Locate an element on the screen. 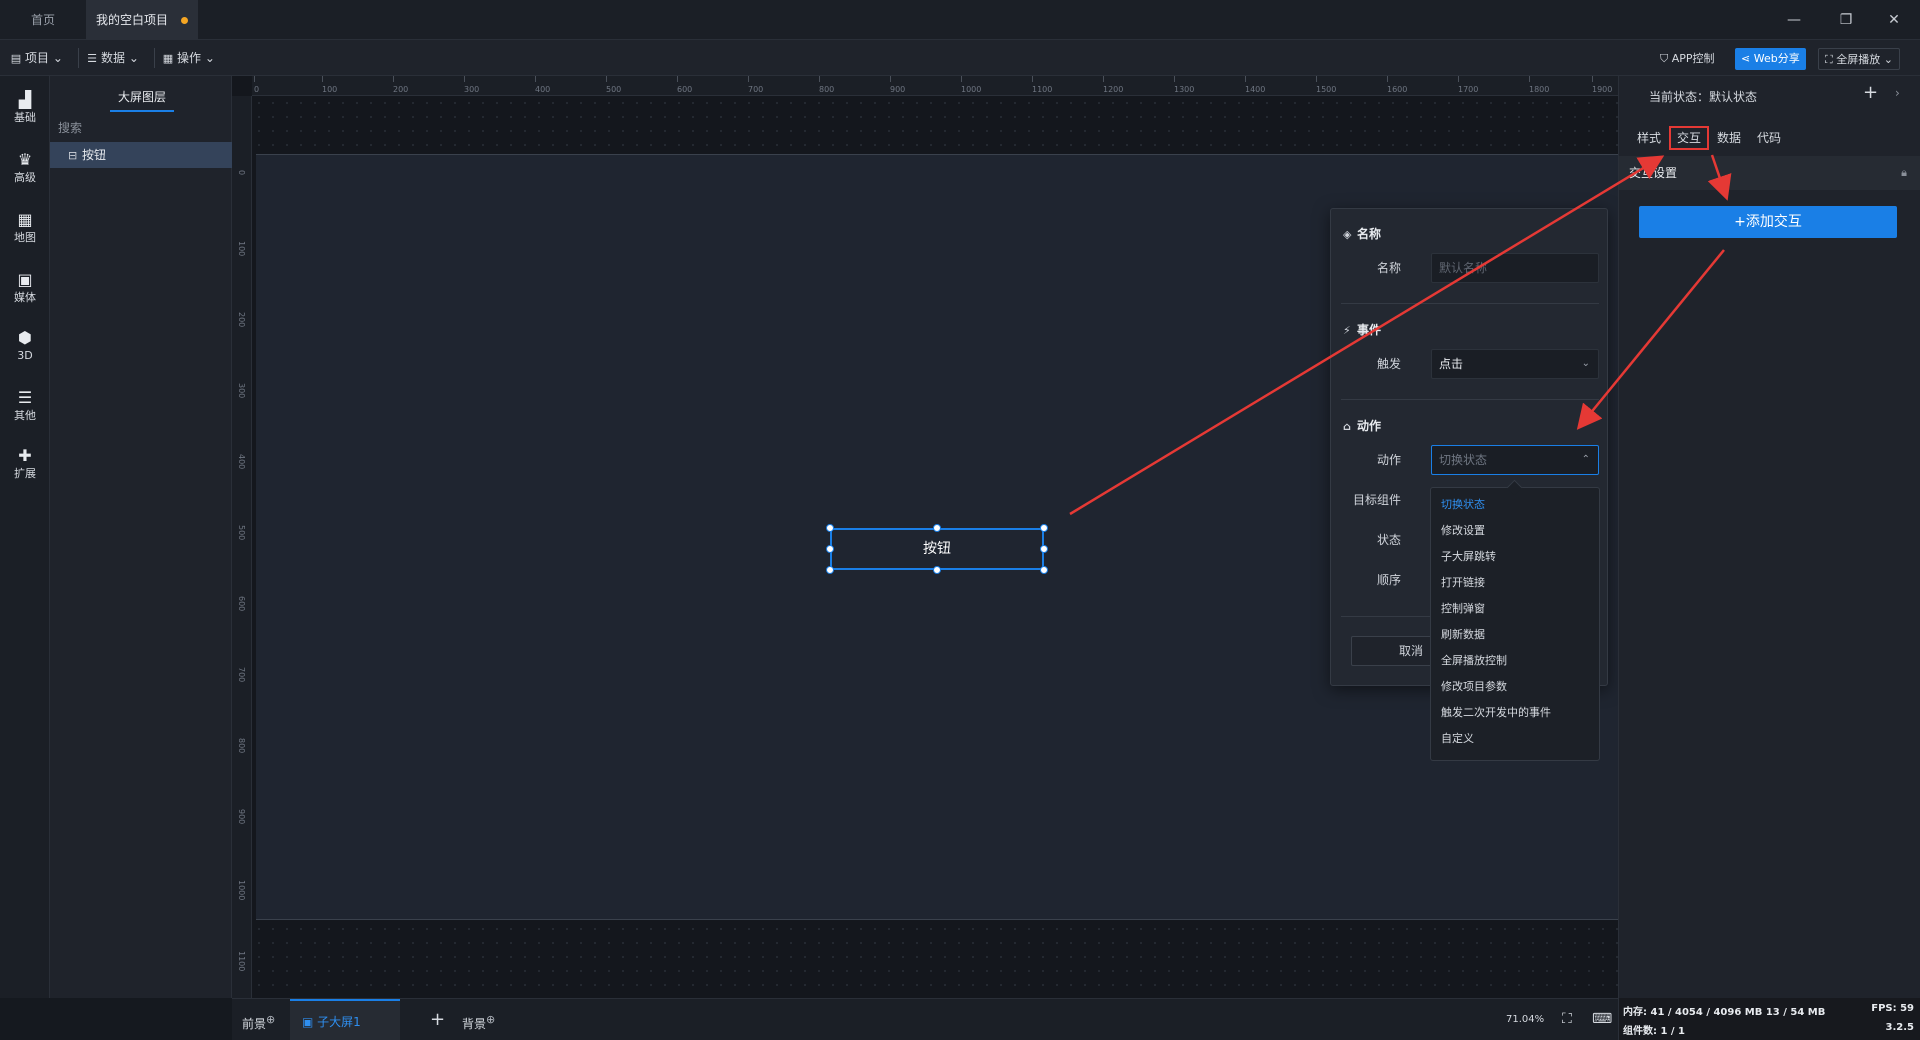  tab-data: 数据 is located at coordinates (1729, 138).